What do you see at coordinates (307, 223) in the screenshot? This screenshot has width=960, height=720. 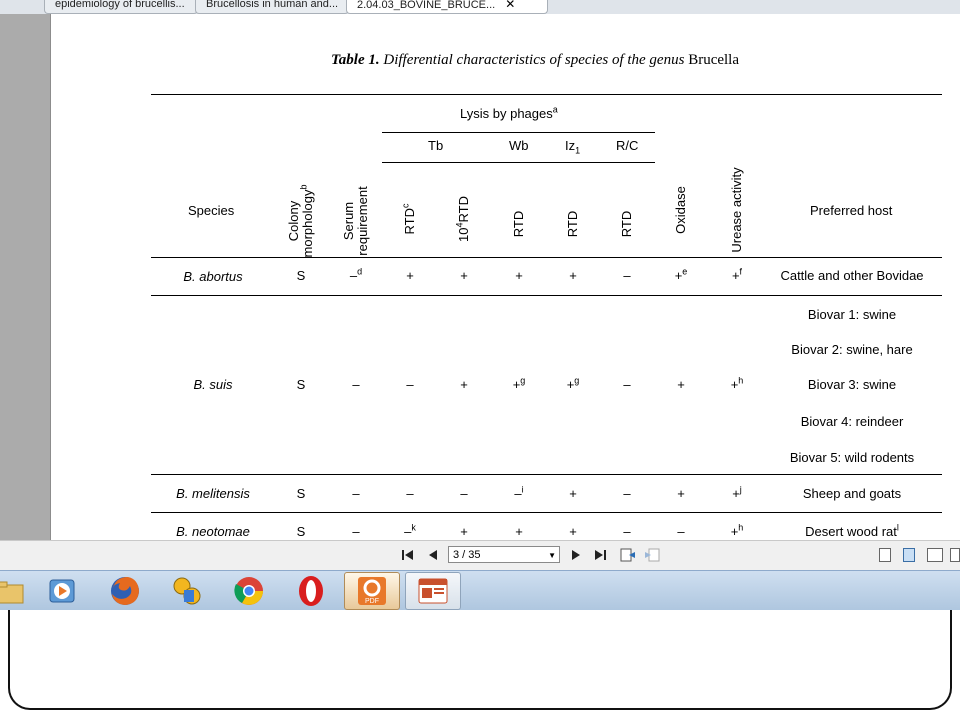 I see `colony-header-line2: morphology` at bounding box center [307, 223].